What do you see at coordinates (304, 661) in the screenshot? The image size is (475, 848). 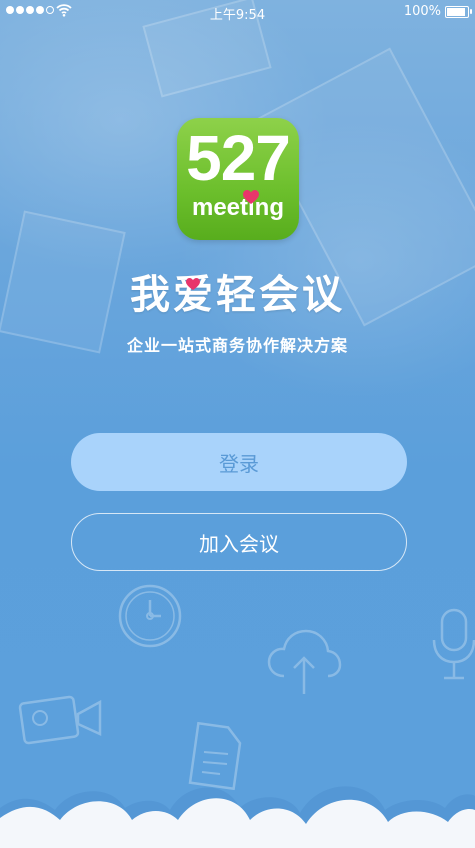 I see `cloud-upload-icon` at bounding box center [304, 661].